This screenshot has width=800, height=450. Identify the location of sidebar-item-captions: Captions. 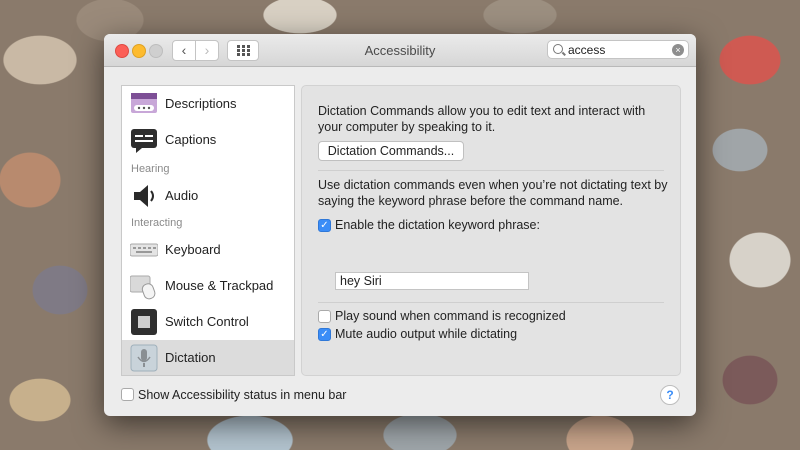
(208, 140).